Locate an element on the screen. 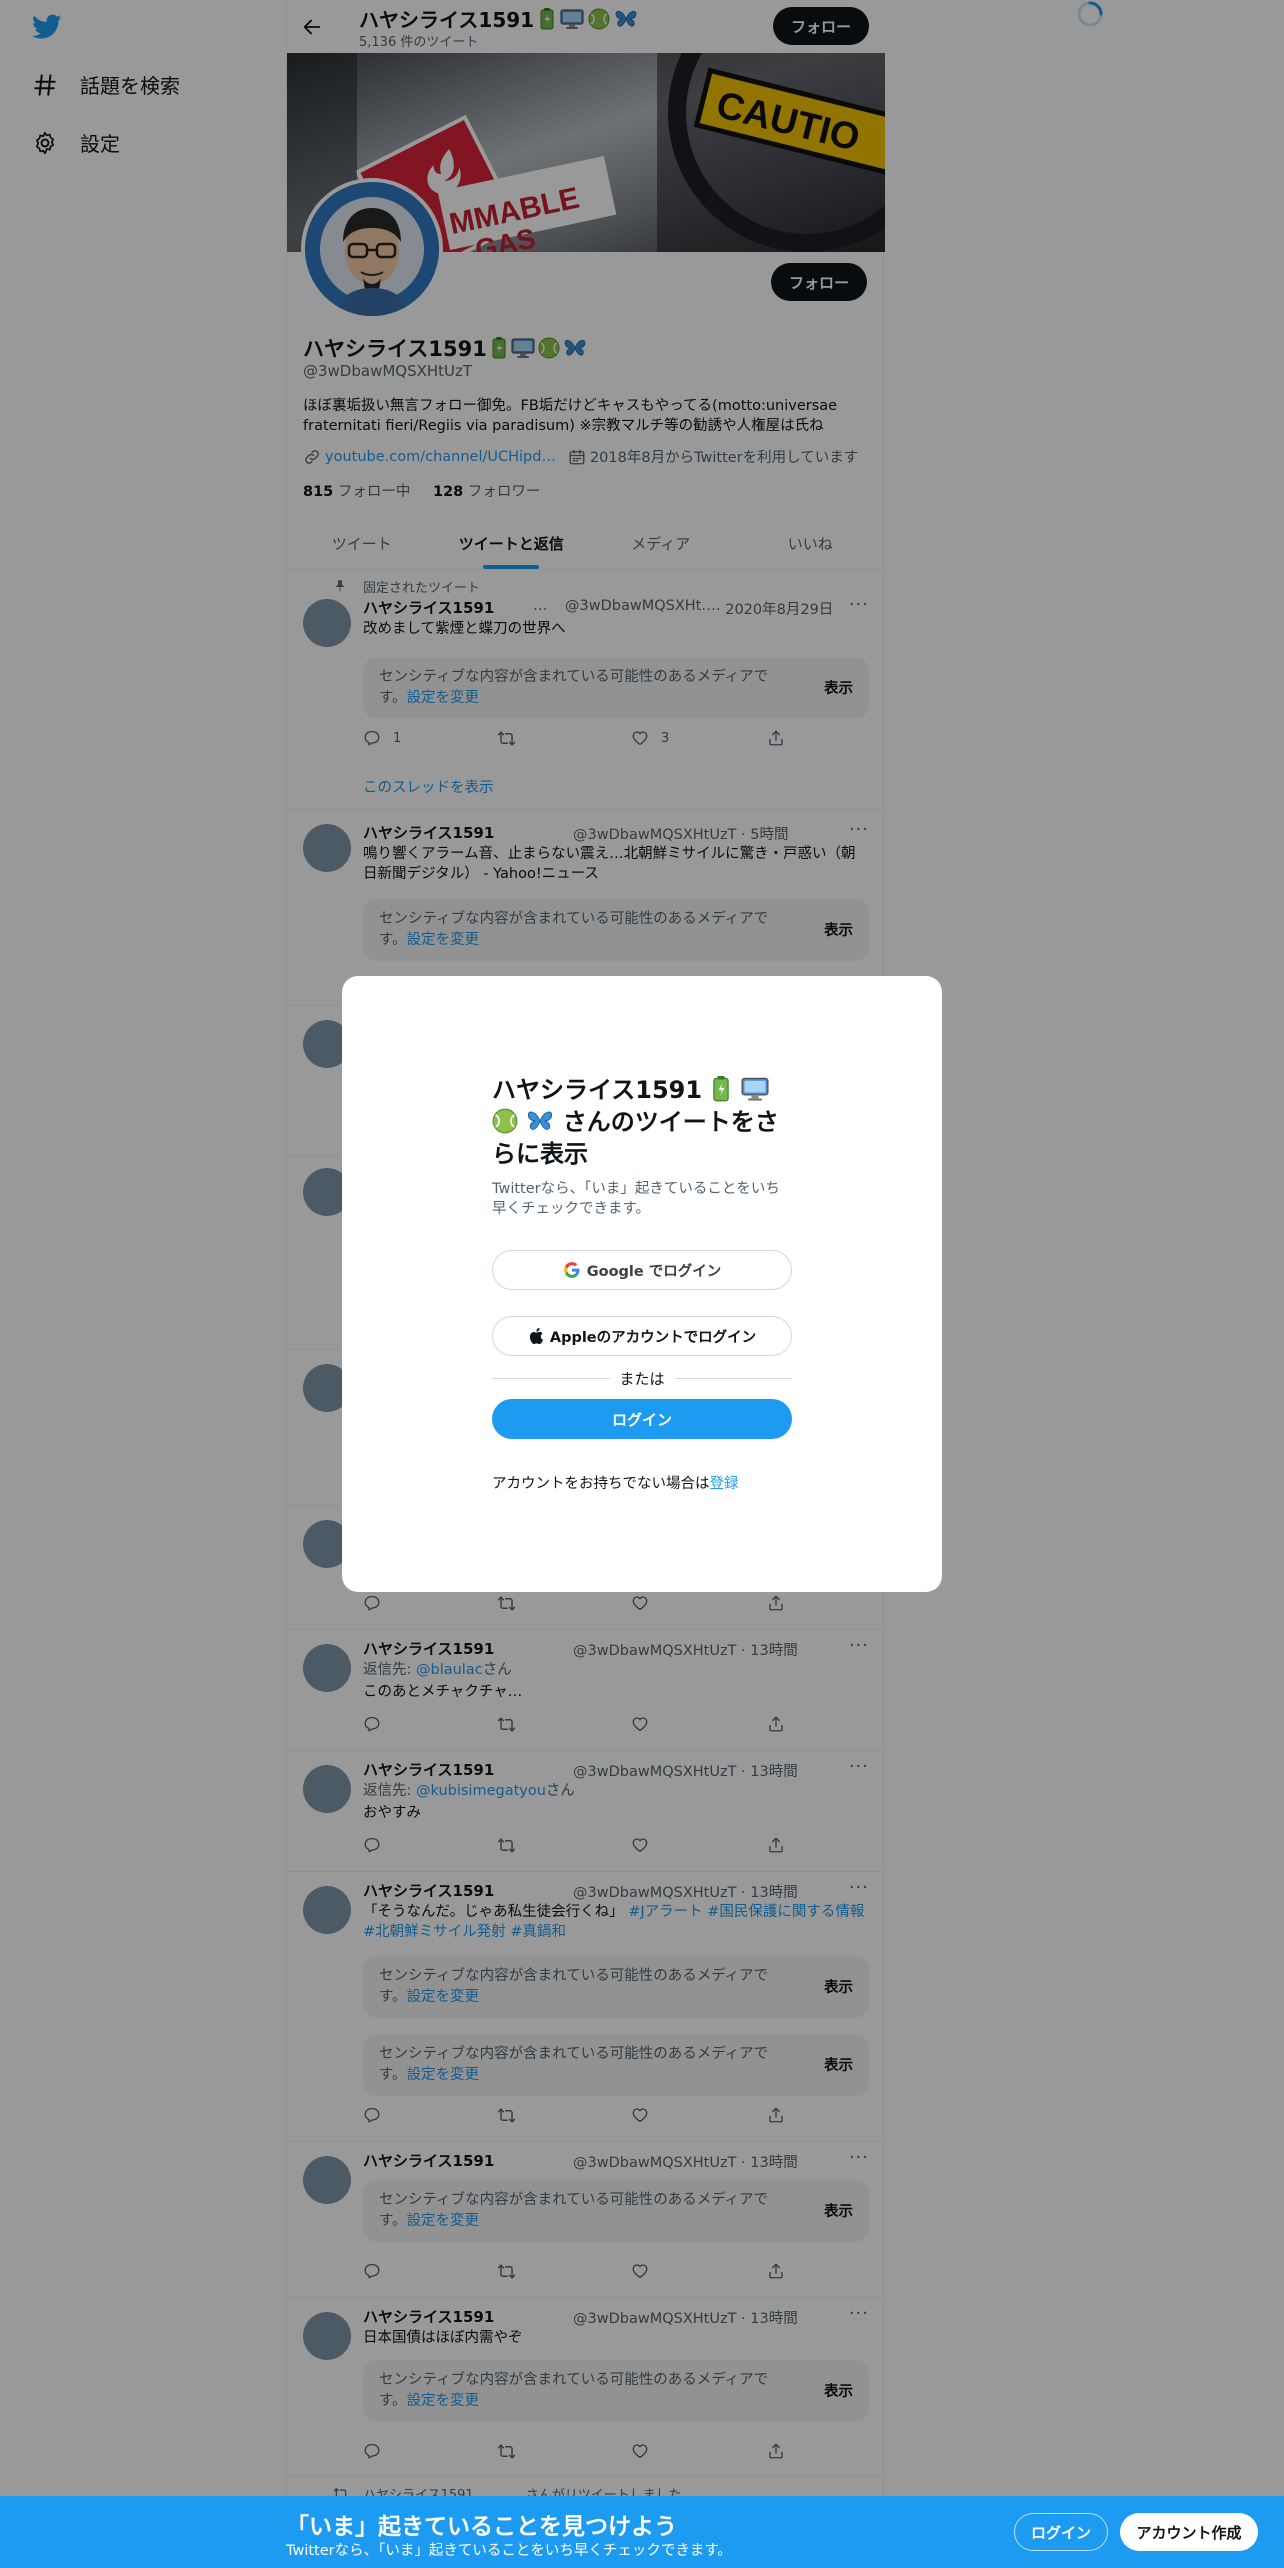 The image size is (1284, 2568). register-link: 登録 is located at coordinates (724, 1484).